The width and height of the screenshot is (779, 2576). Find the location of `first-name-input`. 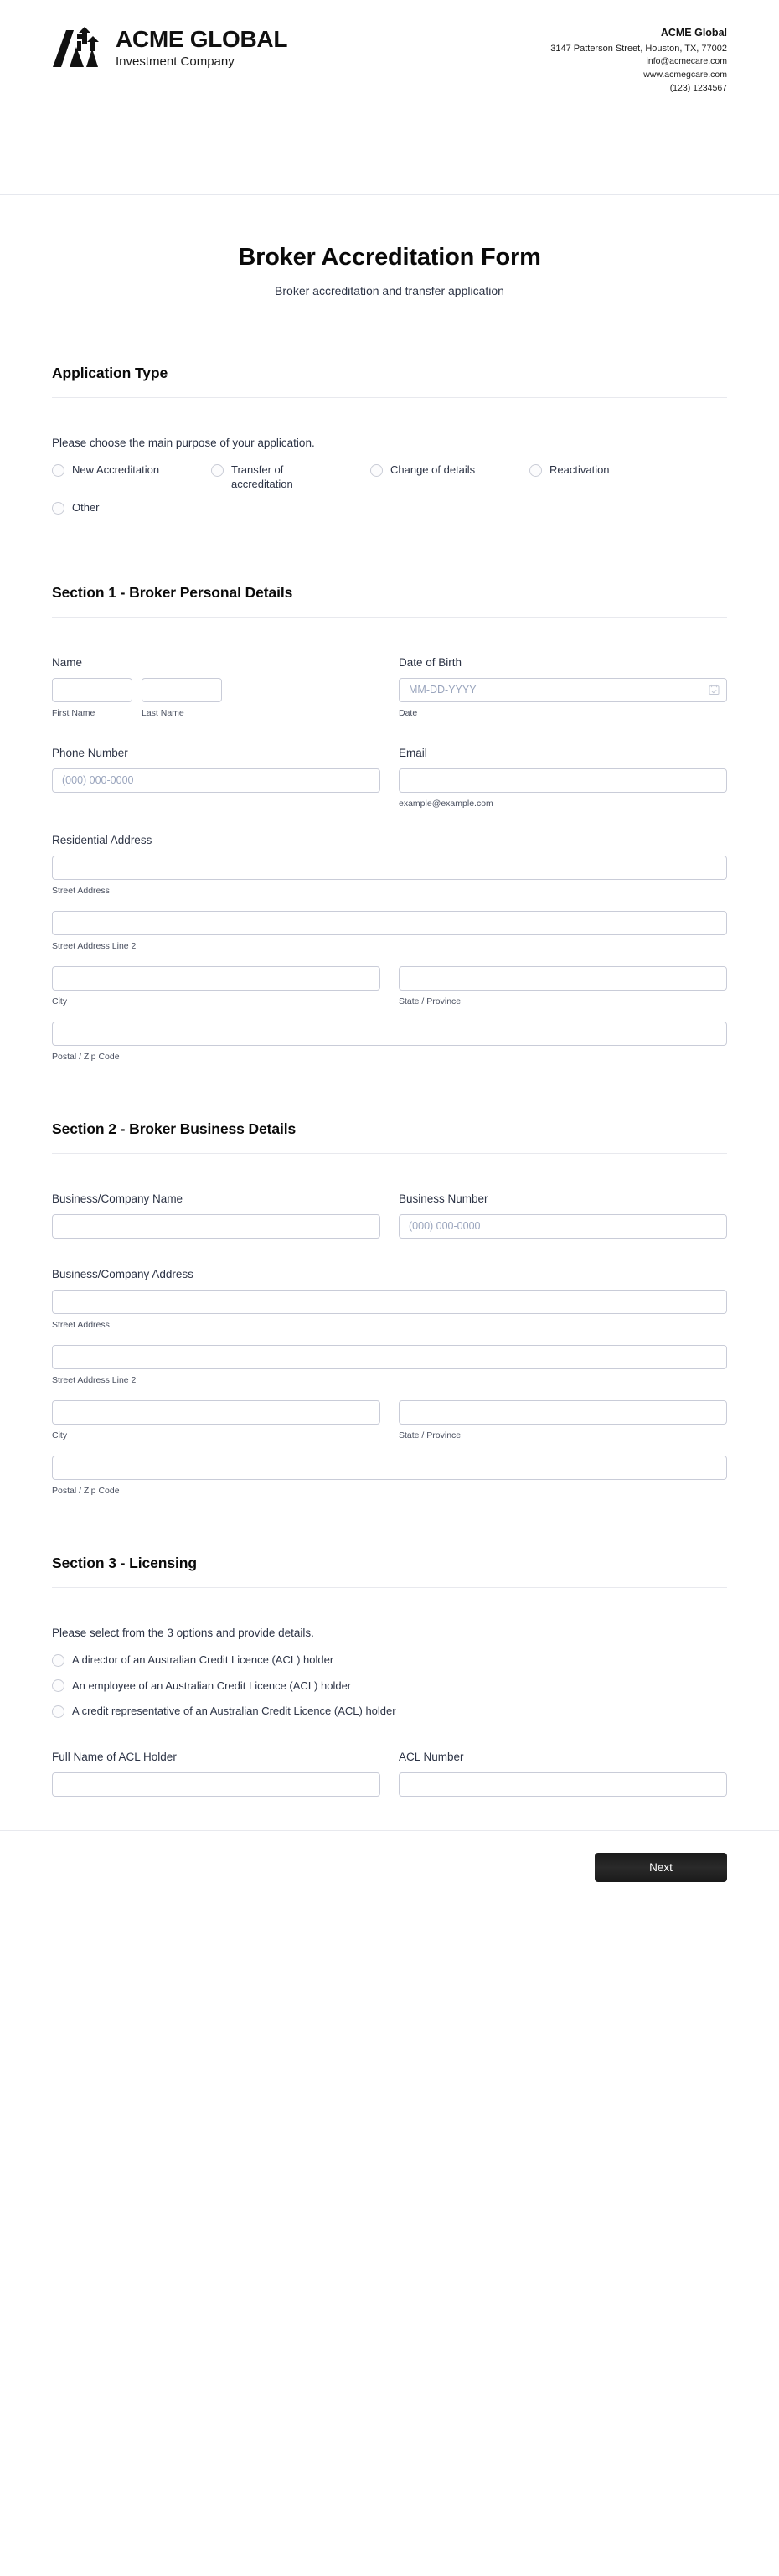

first-name-input is located at coordinates (92, 689).